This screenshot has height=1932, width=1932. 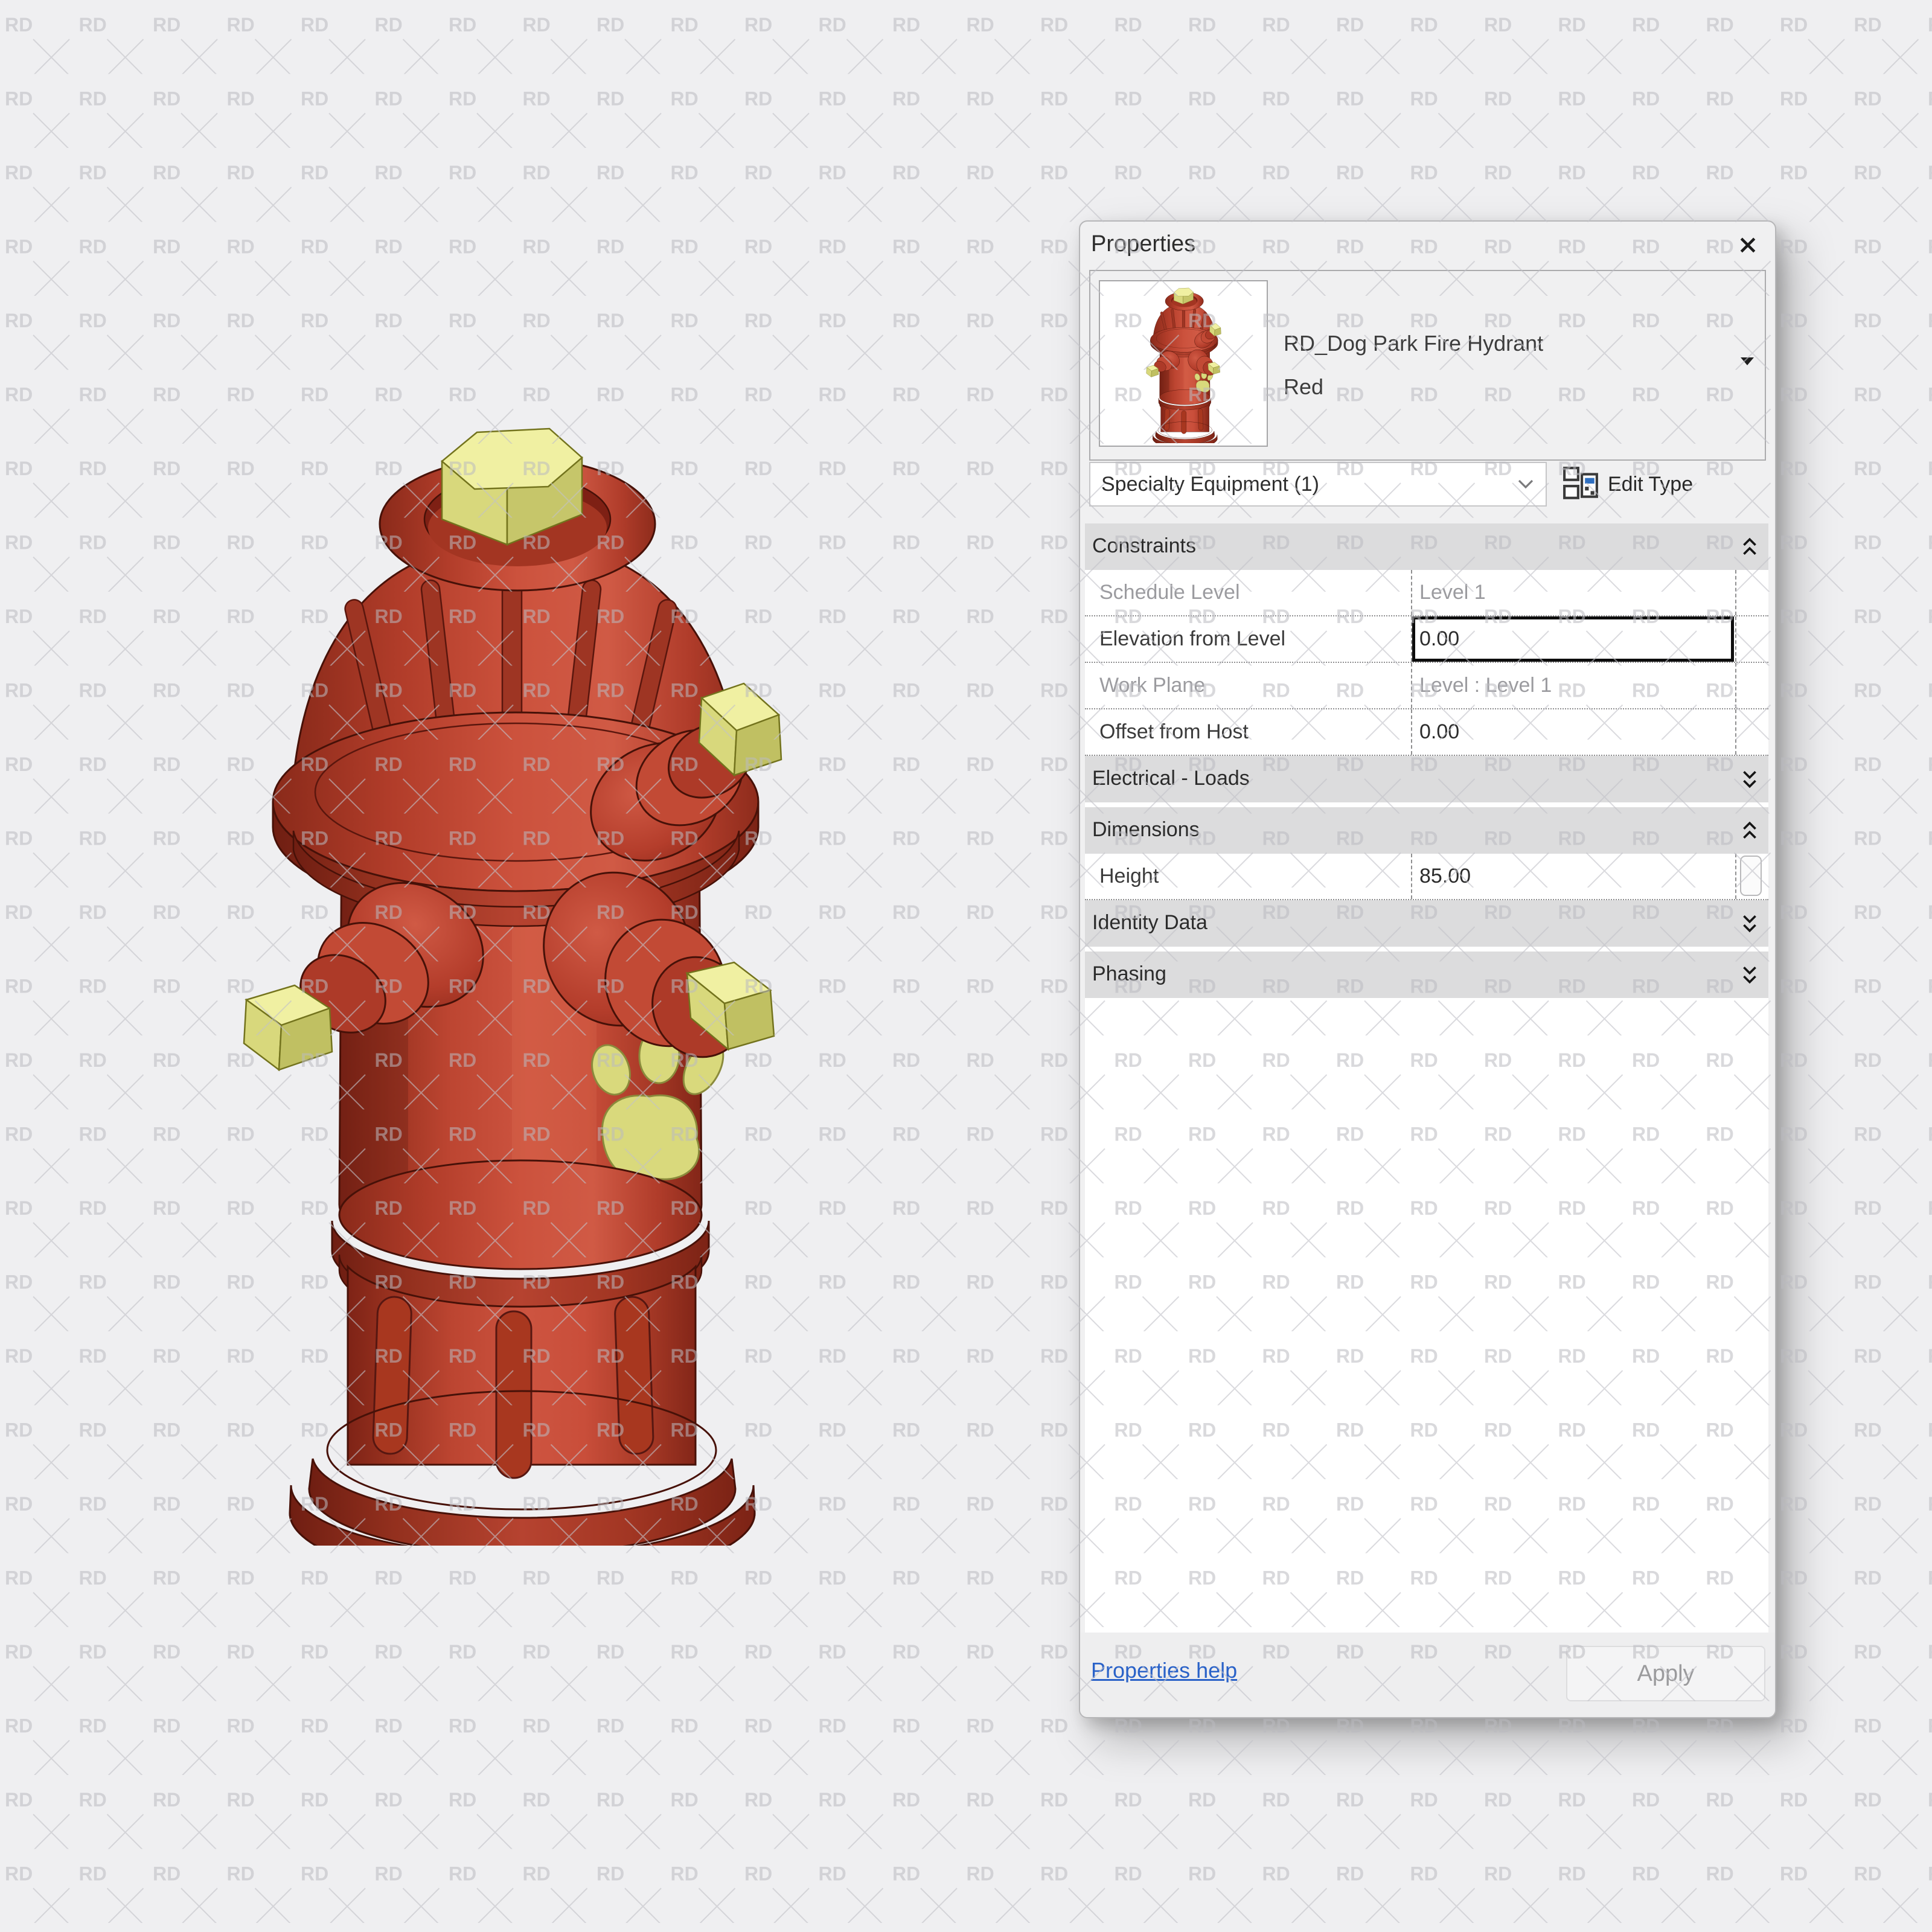 I want to click on associate-parameter-button, so click(x=1751, y=876).